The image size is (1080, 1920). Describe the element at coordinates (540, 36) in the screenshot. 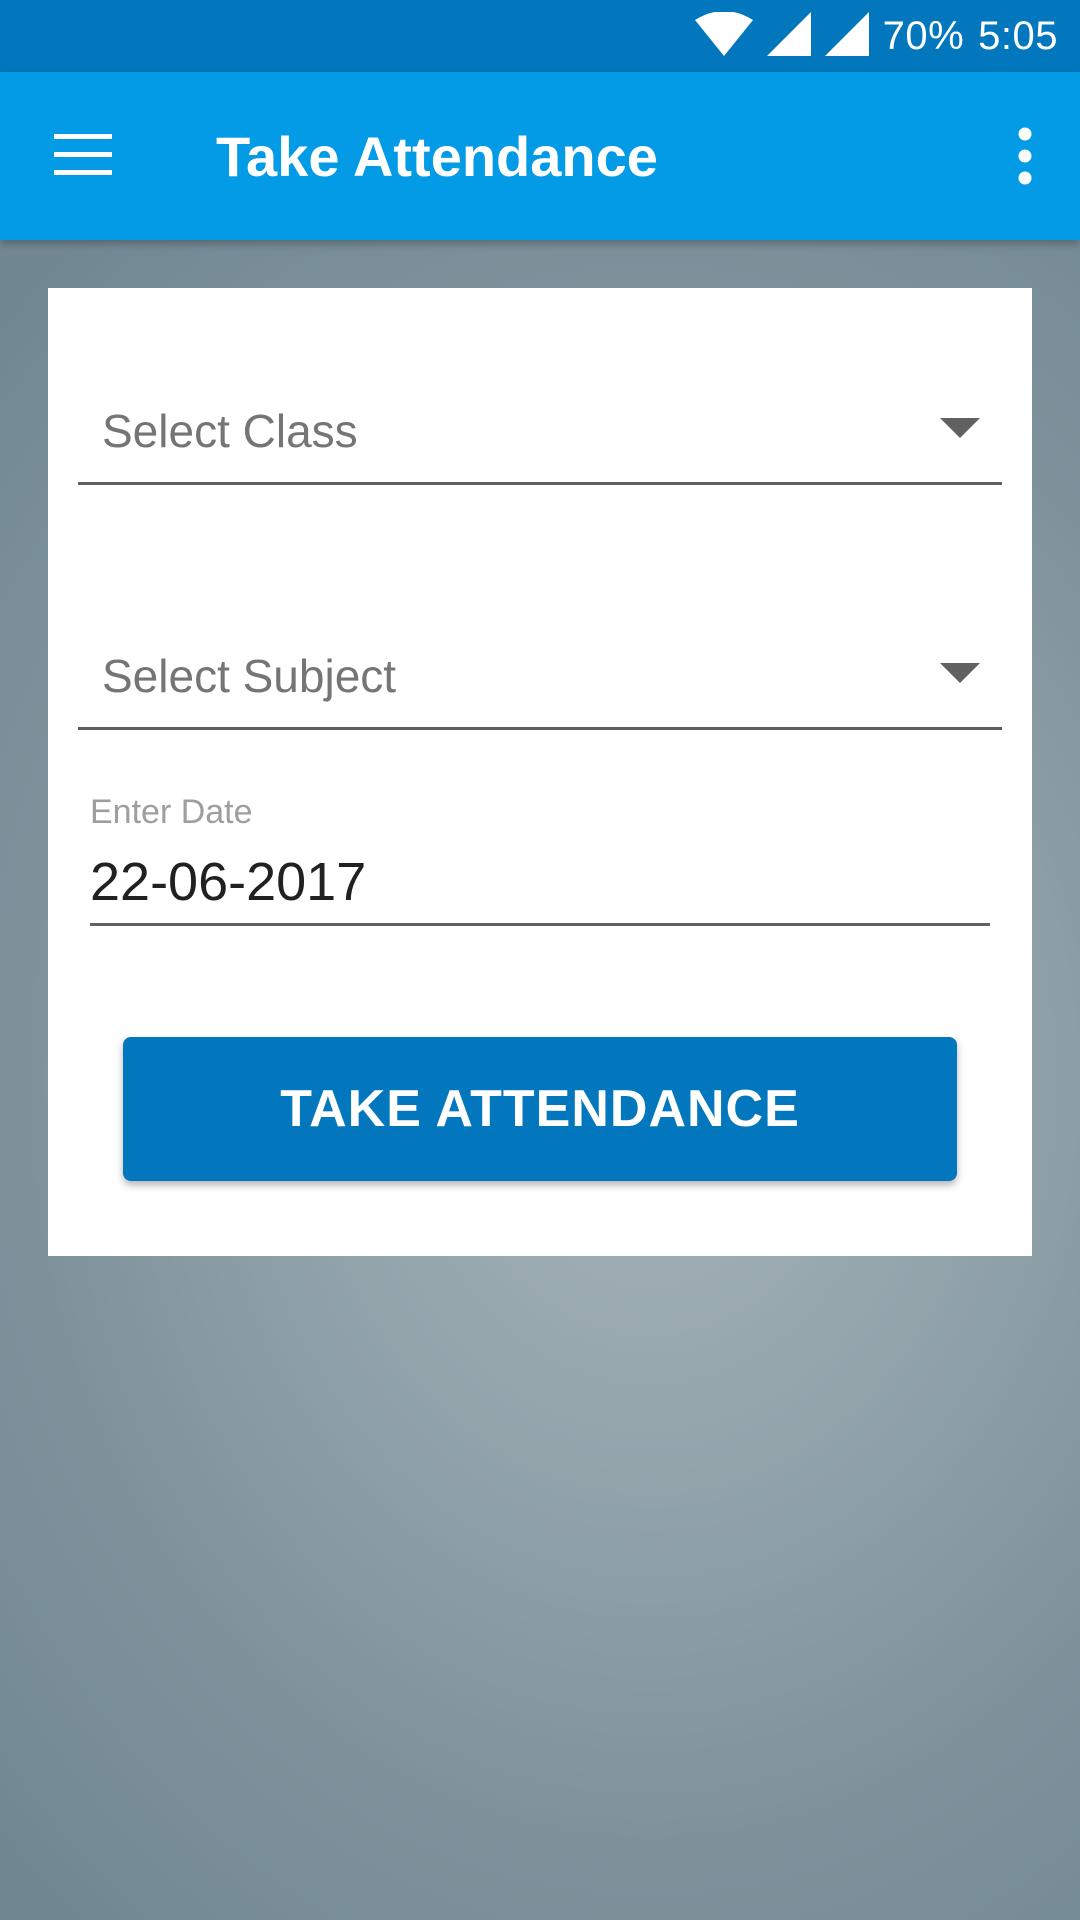

I see `status-bar: 70% 5:05` at that location.